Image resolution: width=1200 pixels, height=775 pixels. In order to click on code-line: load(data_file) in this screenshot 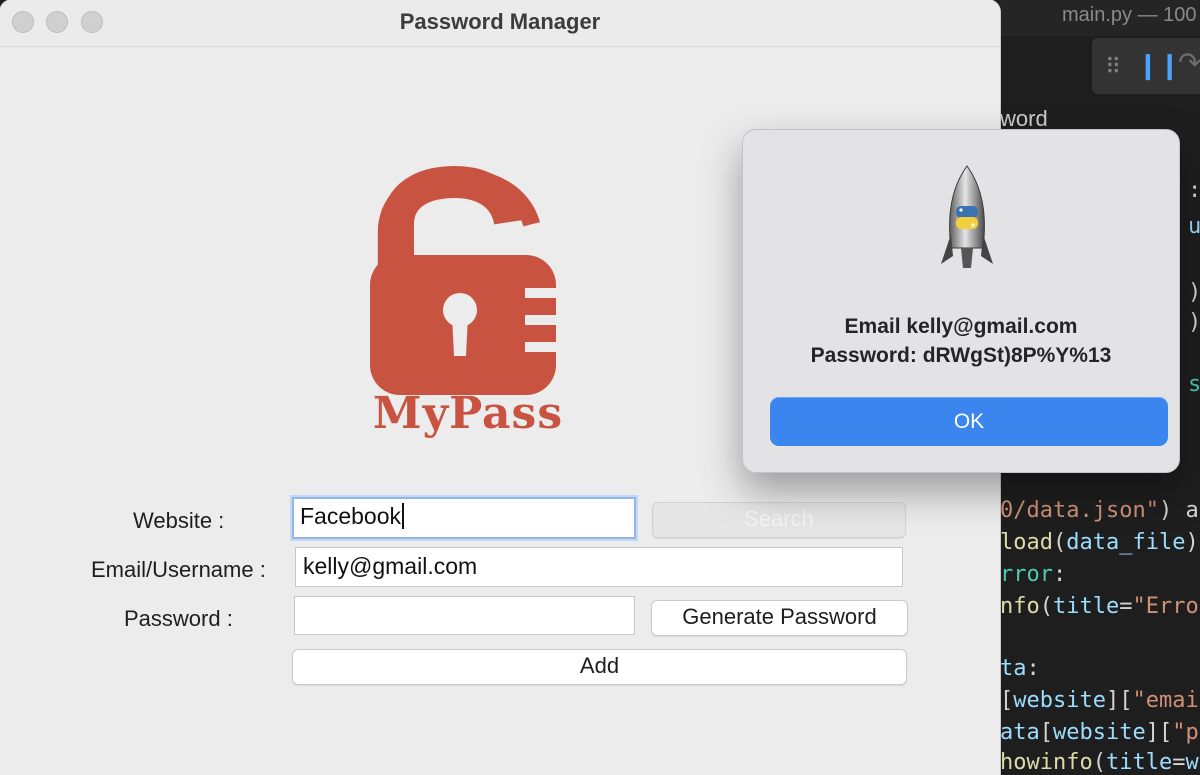, I will do `click(1099, 542)`.